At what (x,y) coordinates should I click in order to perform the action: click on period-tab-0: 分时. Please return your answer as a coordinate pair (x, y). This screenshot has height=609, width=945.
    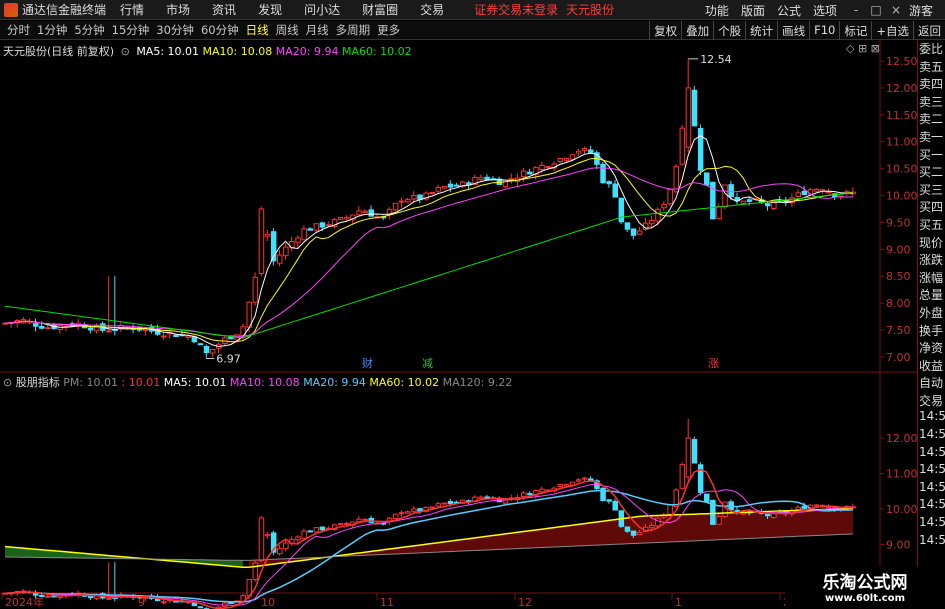
    Looking at the image, I should click on (18, 30).